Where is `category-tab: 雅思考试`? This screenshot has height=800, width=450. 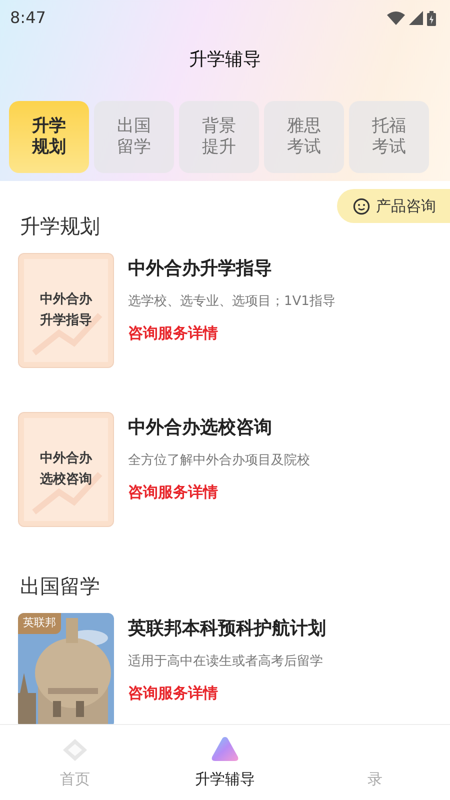
category-tab: 雅思考试 is located at coordinates (304, 137).